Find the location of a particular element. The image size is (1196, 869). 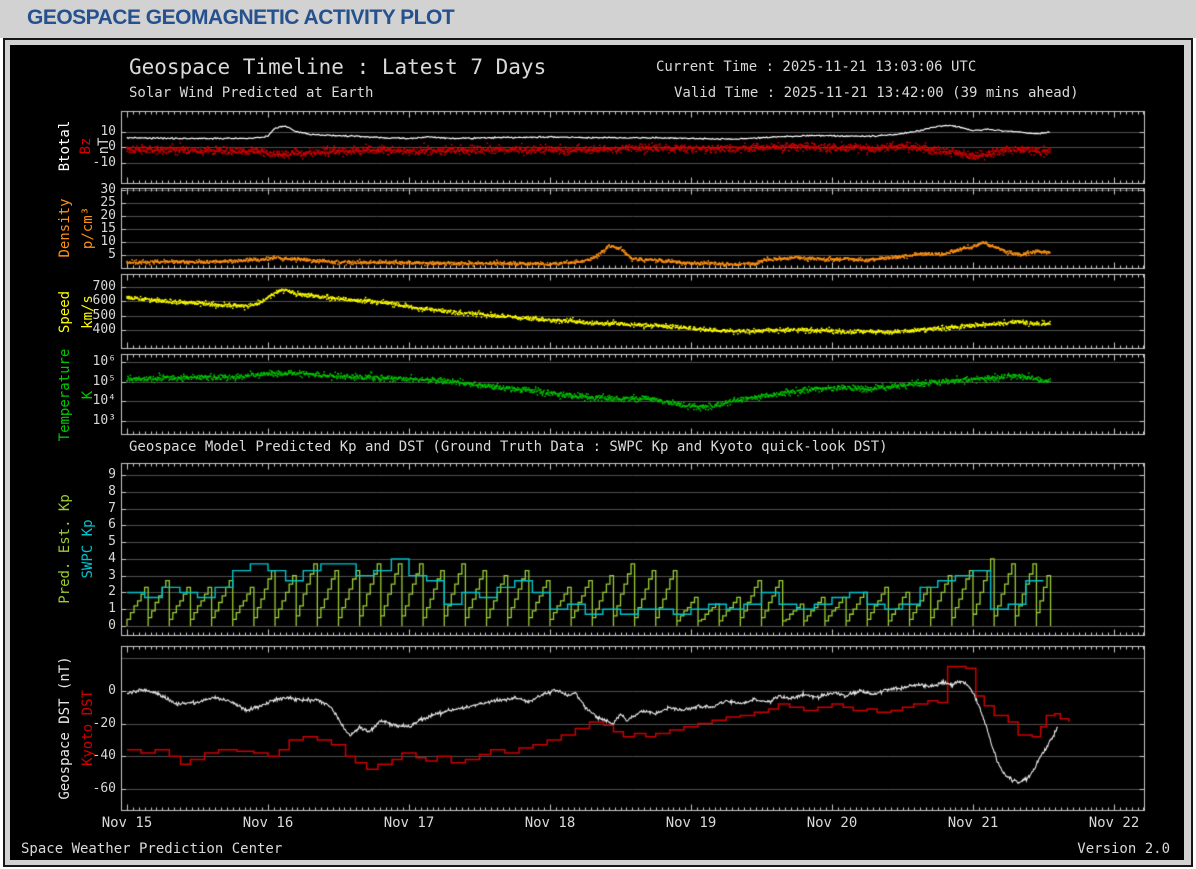

y-tick-label: 400 is located at coordinates (104, 329).